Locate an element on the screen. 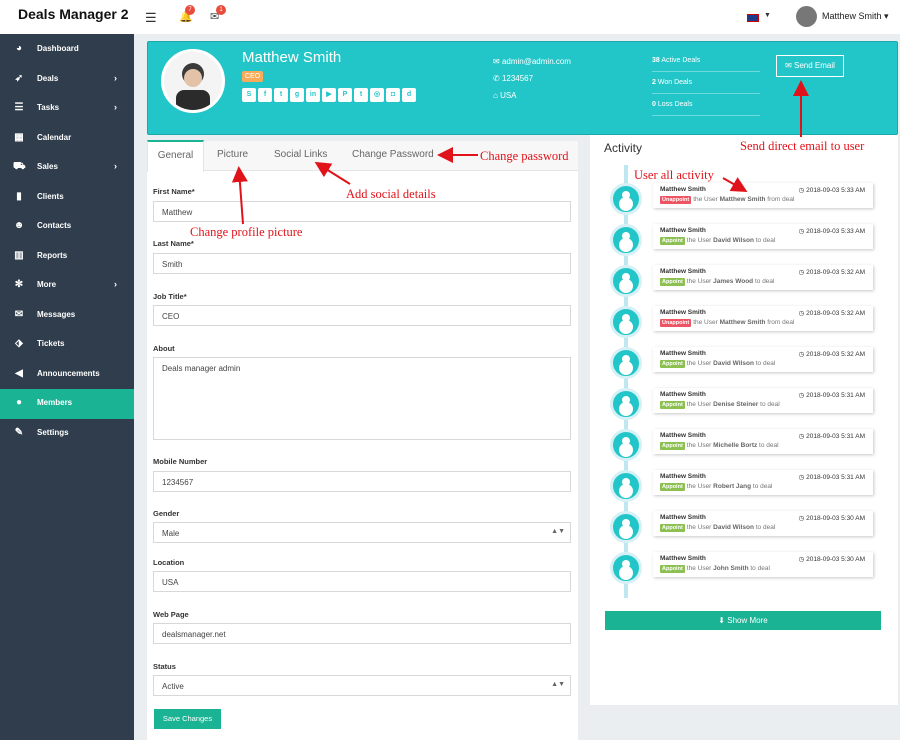  user-icon is located at coordinates (626, 240).